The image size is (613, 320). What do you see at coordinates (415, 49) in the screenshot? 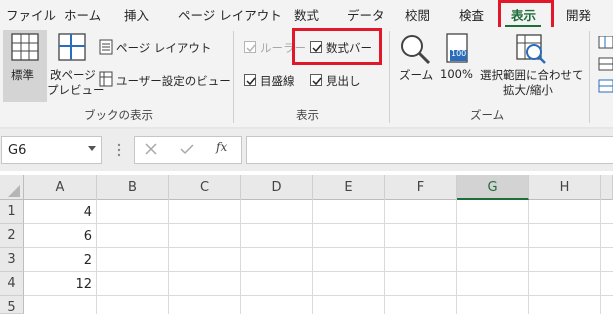
I see `zoom-magnifier-icon` at bounding box center [415, 49].